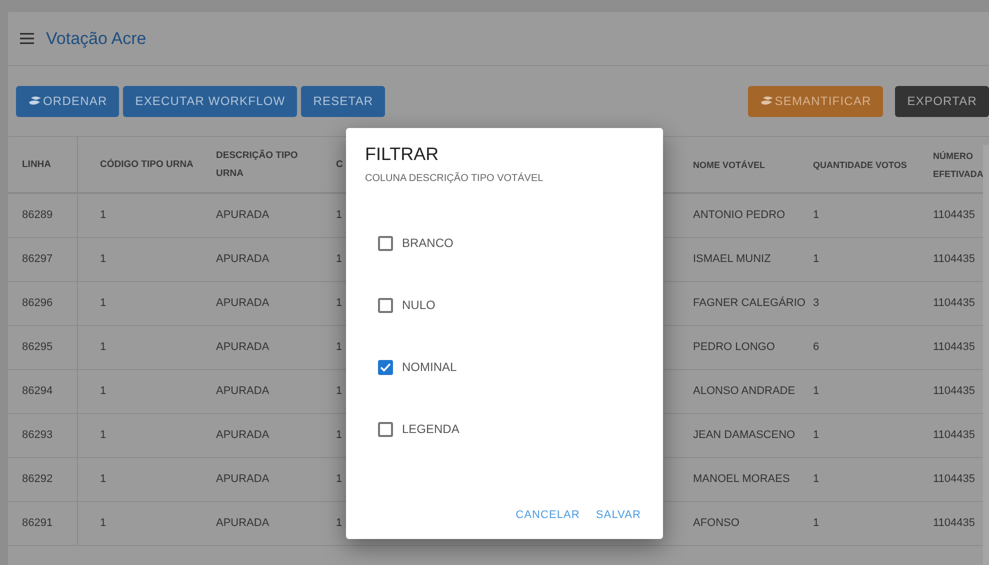 The image size is (989, 565). What do you see at coordinates (732, 260) in the screenshot?
I see `table-cell-text: ISMAEL MUNIZ` at bounding box center [732, 260].